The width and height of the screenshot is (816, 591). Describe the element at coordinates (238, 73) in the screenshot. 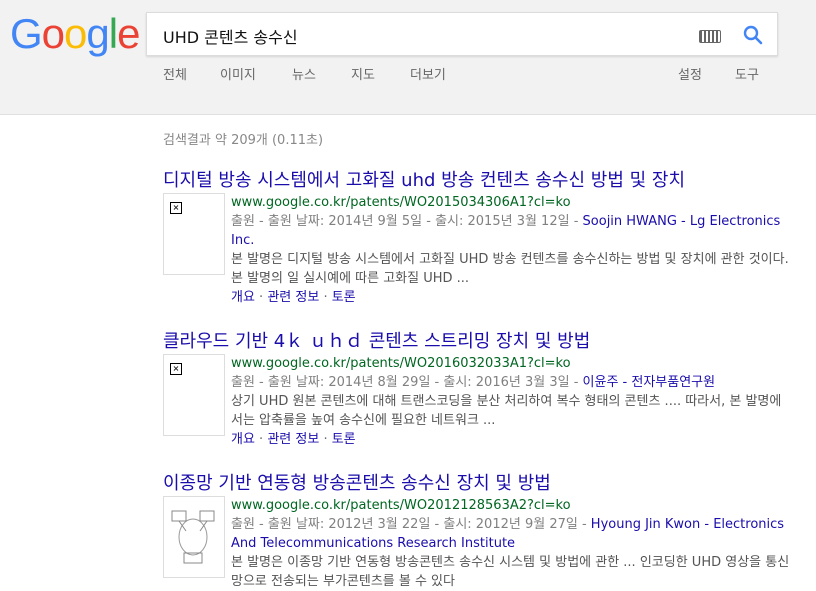

I see `tab-images: 이미지` at that location.